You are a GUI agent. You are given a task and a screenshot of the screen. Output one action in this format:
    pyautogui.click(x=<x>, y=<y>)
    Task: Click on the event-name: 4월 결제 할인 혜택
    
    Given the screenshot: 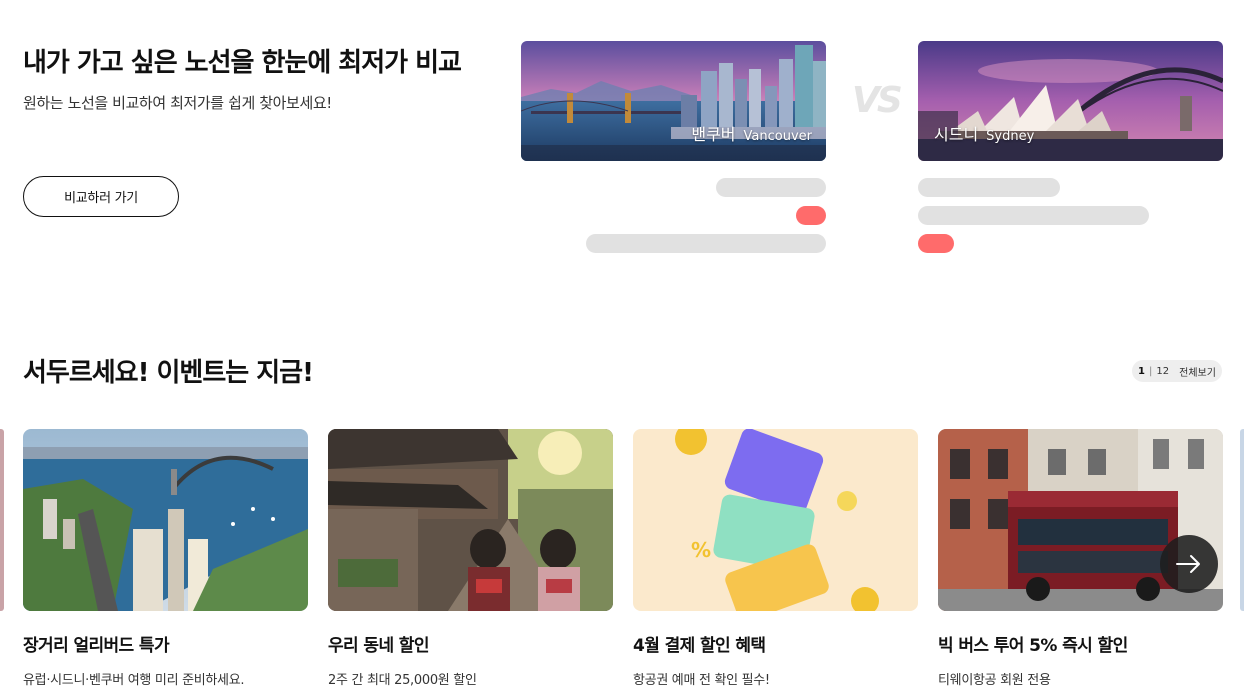 What is the action you would take?
    pyautogui.click(x=699, y=646)
    